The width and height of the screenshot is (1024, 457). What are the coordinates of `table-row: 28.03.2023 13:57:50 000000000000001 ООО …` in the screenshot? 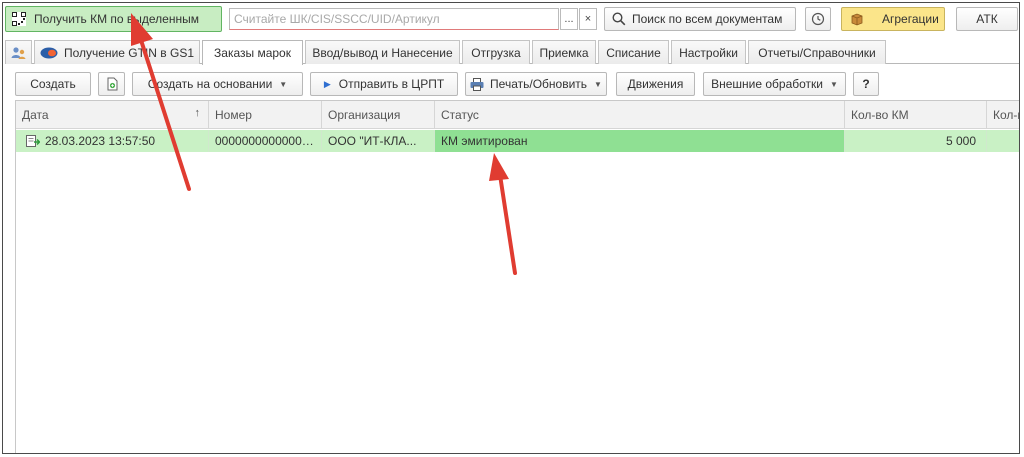 It's located at (517, 141).